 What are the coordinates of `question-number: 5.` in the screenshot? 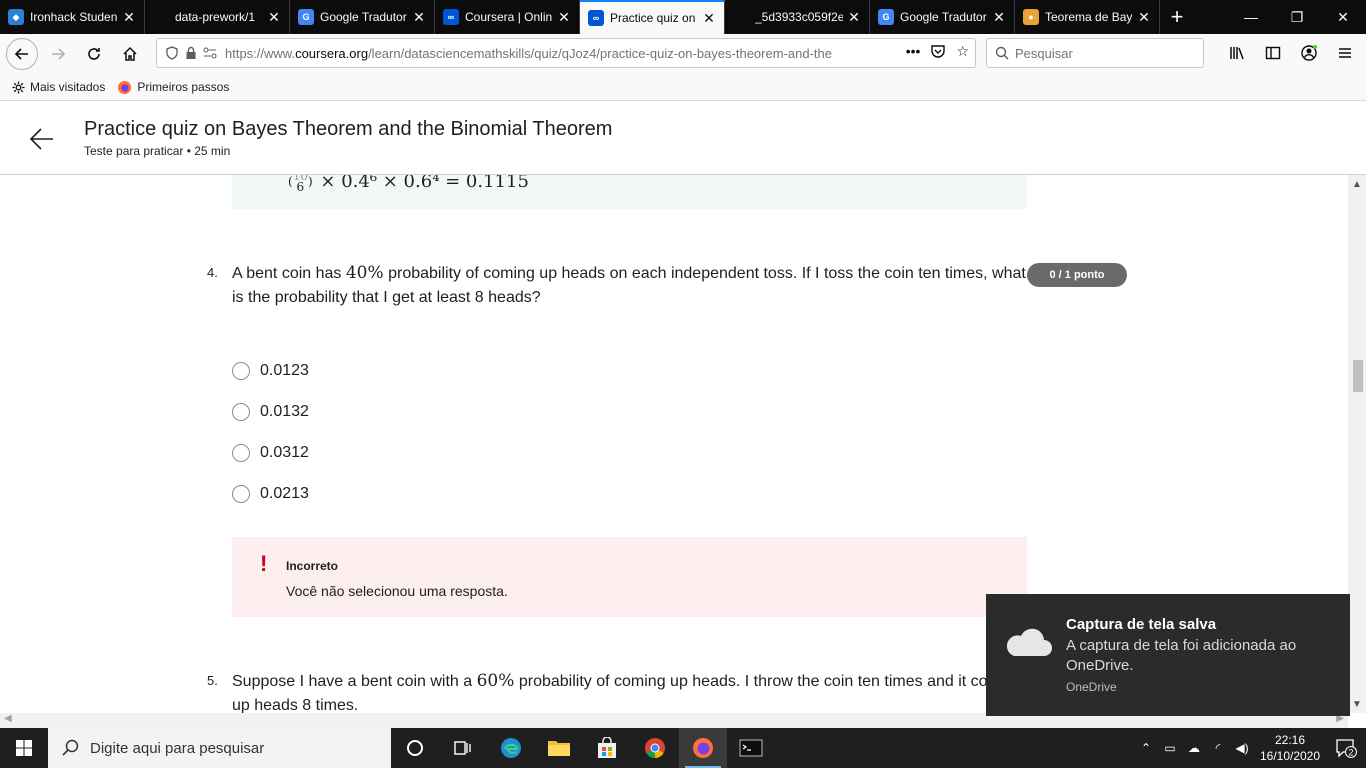 It's located at (212, 680).